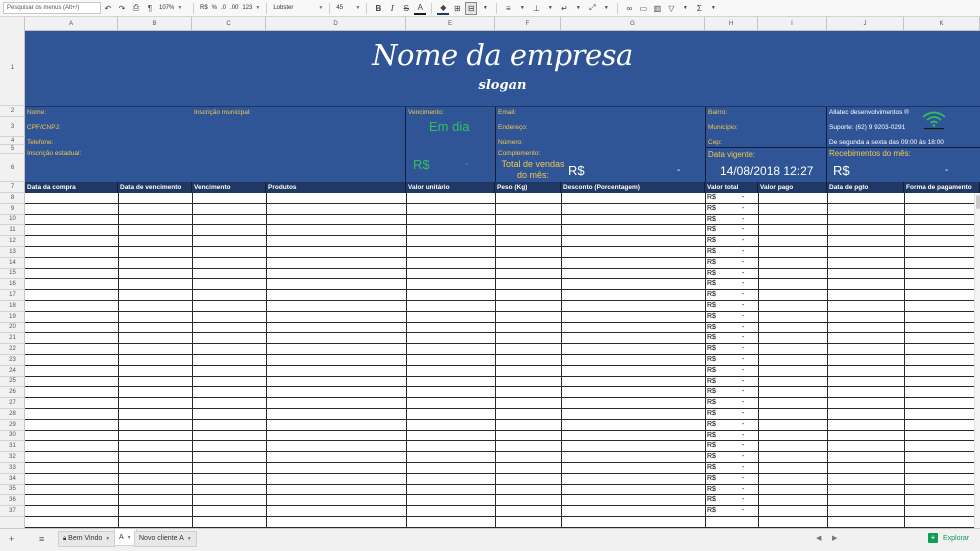 The image size is (980, 551). I want to click on row-header-5: 5, so click(12, 149).